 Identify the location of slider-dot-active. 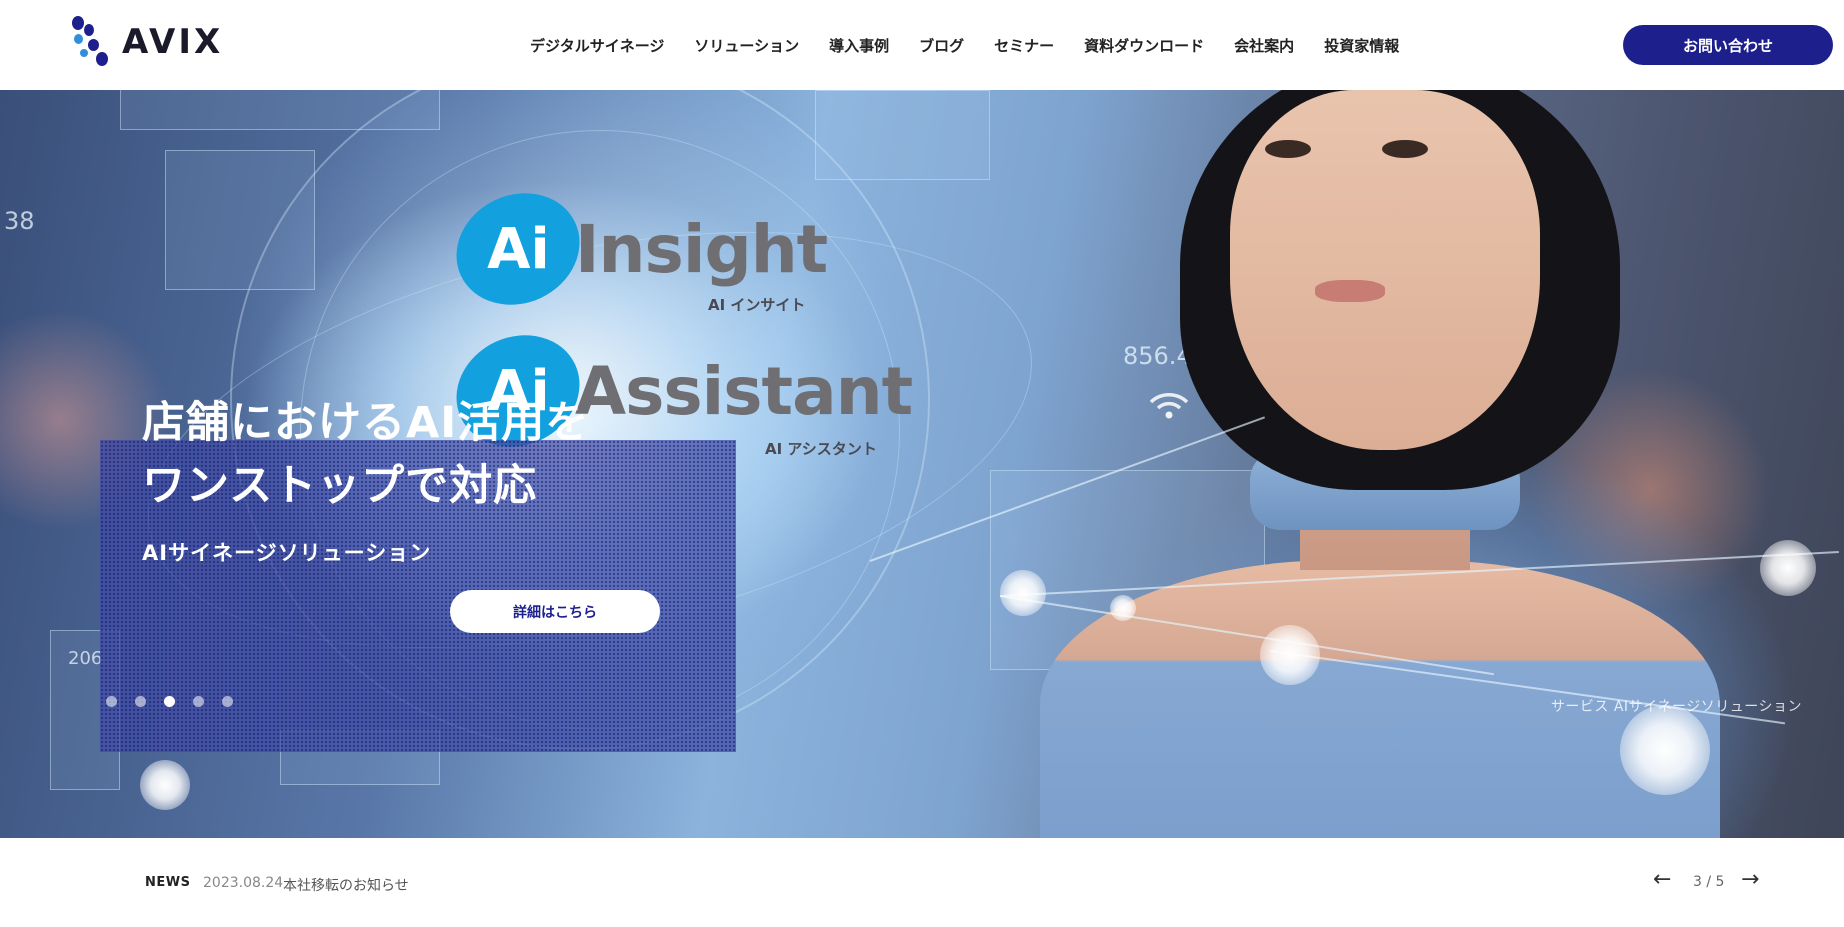
(169, 701).